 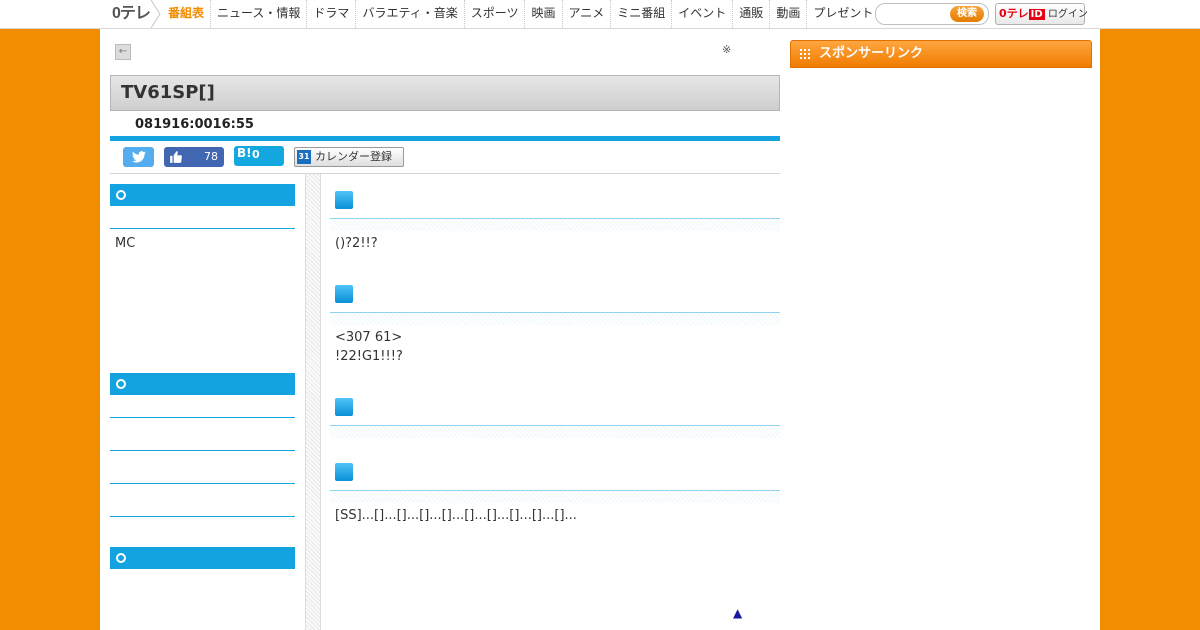 I want to click on hatena-bookmark-button: B! 0, so click(x=259, y=156).